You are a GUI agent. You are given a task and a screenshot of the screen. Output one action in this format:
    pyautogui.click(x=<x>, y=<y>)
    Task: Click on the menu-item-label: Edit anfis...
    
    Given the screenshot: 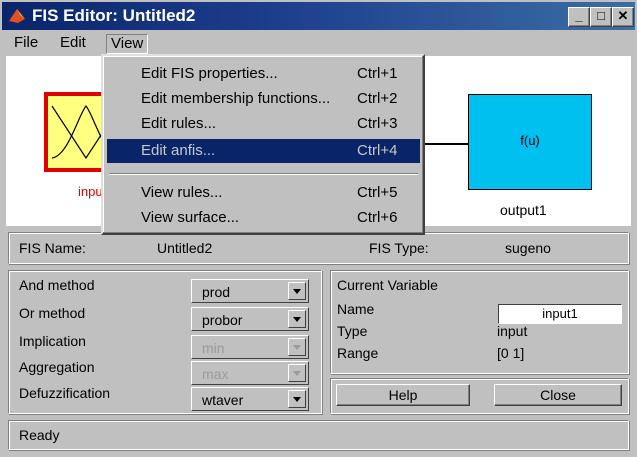 What is the action you would take?
    pyautogui.click(x=178, y=150)
    